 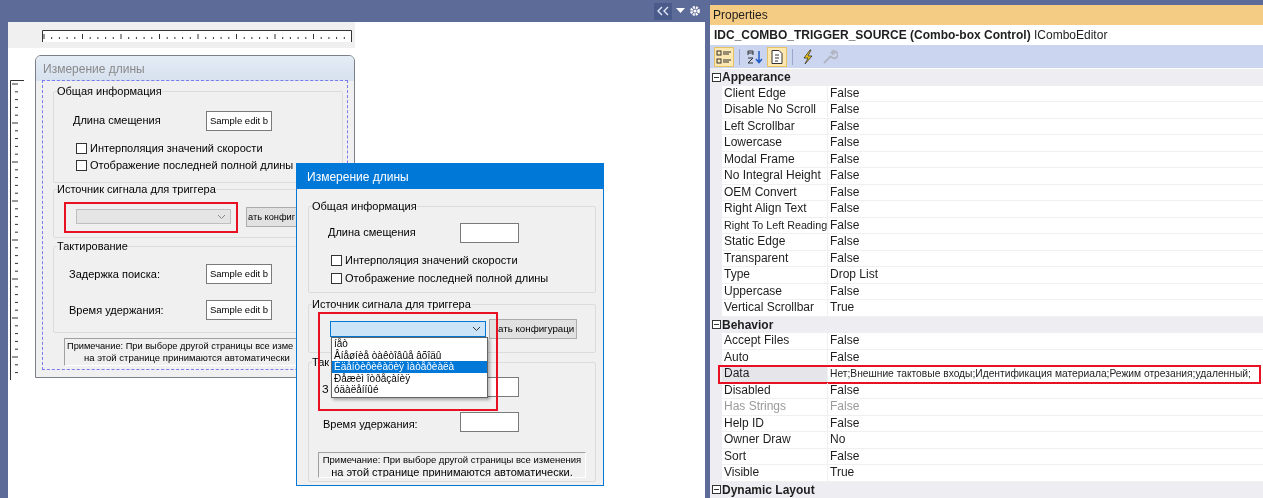 What do you see at coordinates (775, 423) in the screenshot?
I see `property-name: Help ID` at bounding box center [775, 423].